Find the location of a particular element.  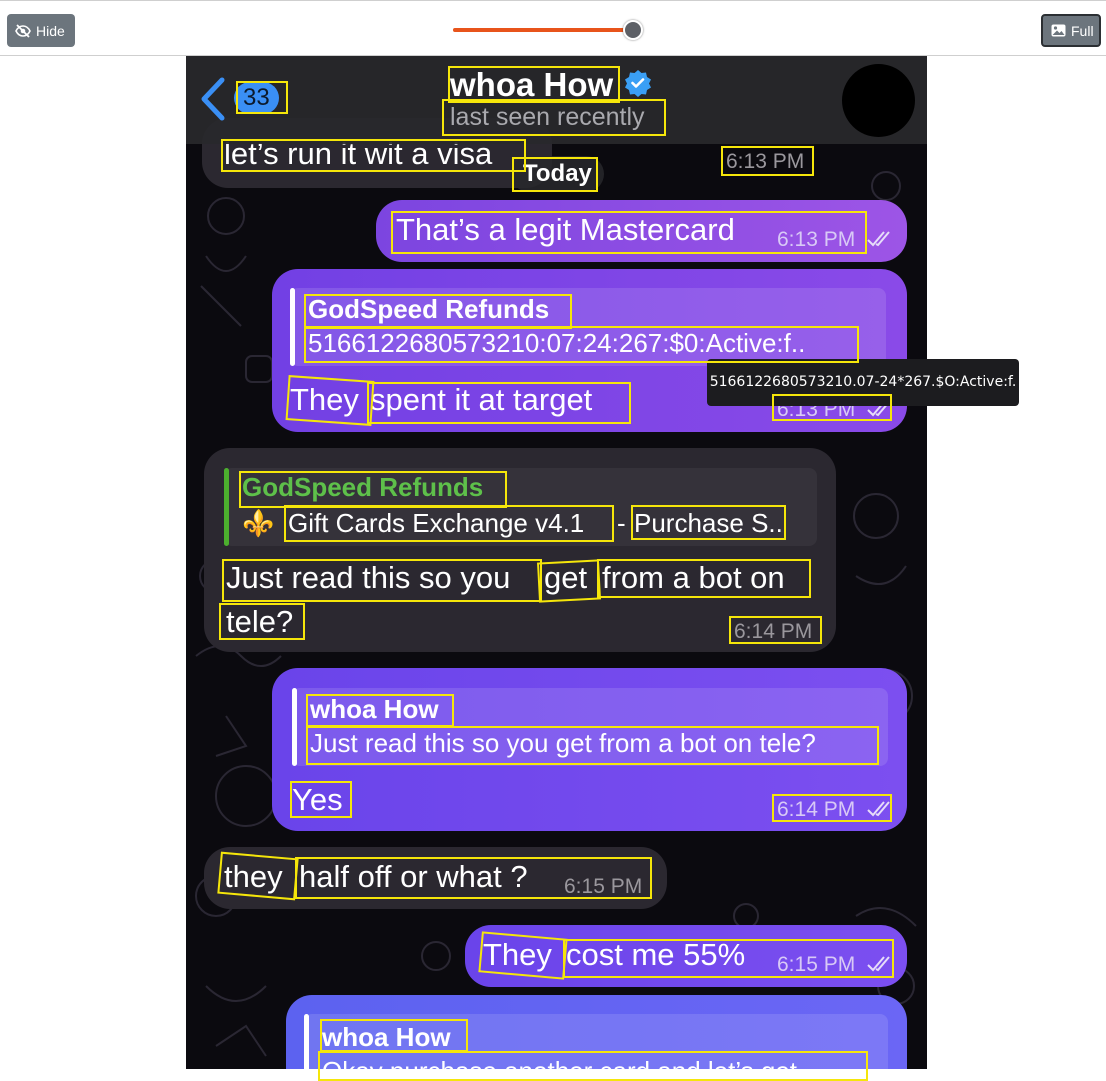

chevron-left-icon is located at coordinates (213, 99).